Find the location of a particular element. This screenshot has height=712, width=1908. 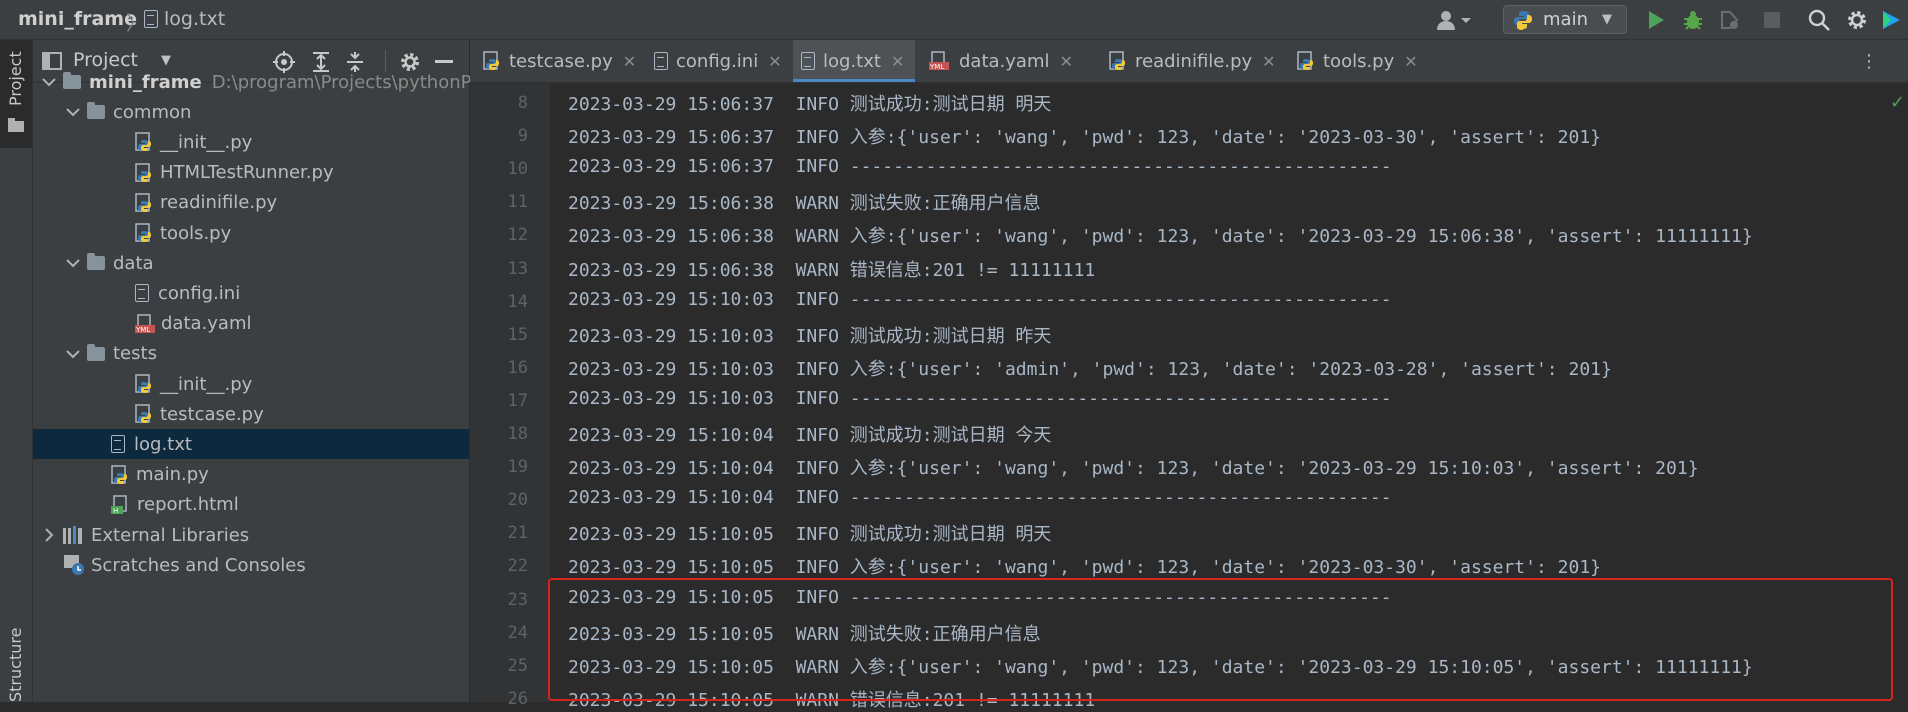

more-tabs-icon: ⋮ is located at coordinates (1869, 61).